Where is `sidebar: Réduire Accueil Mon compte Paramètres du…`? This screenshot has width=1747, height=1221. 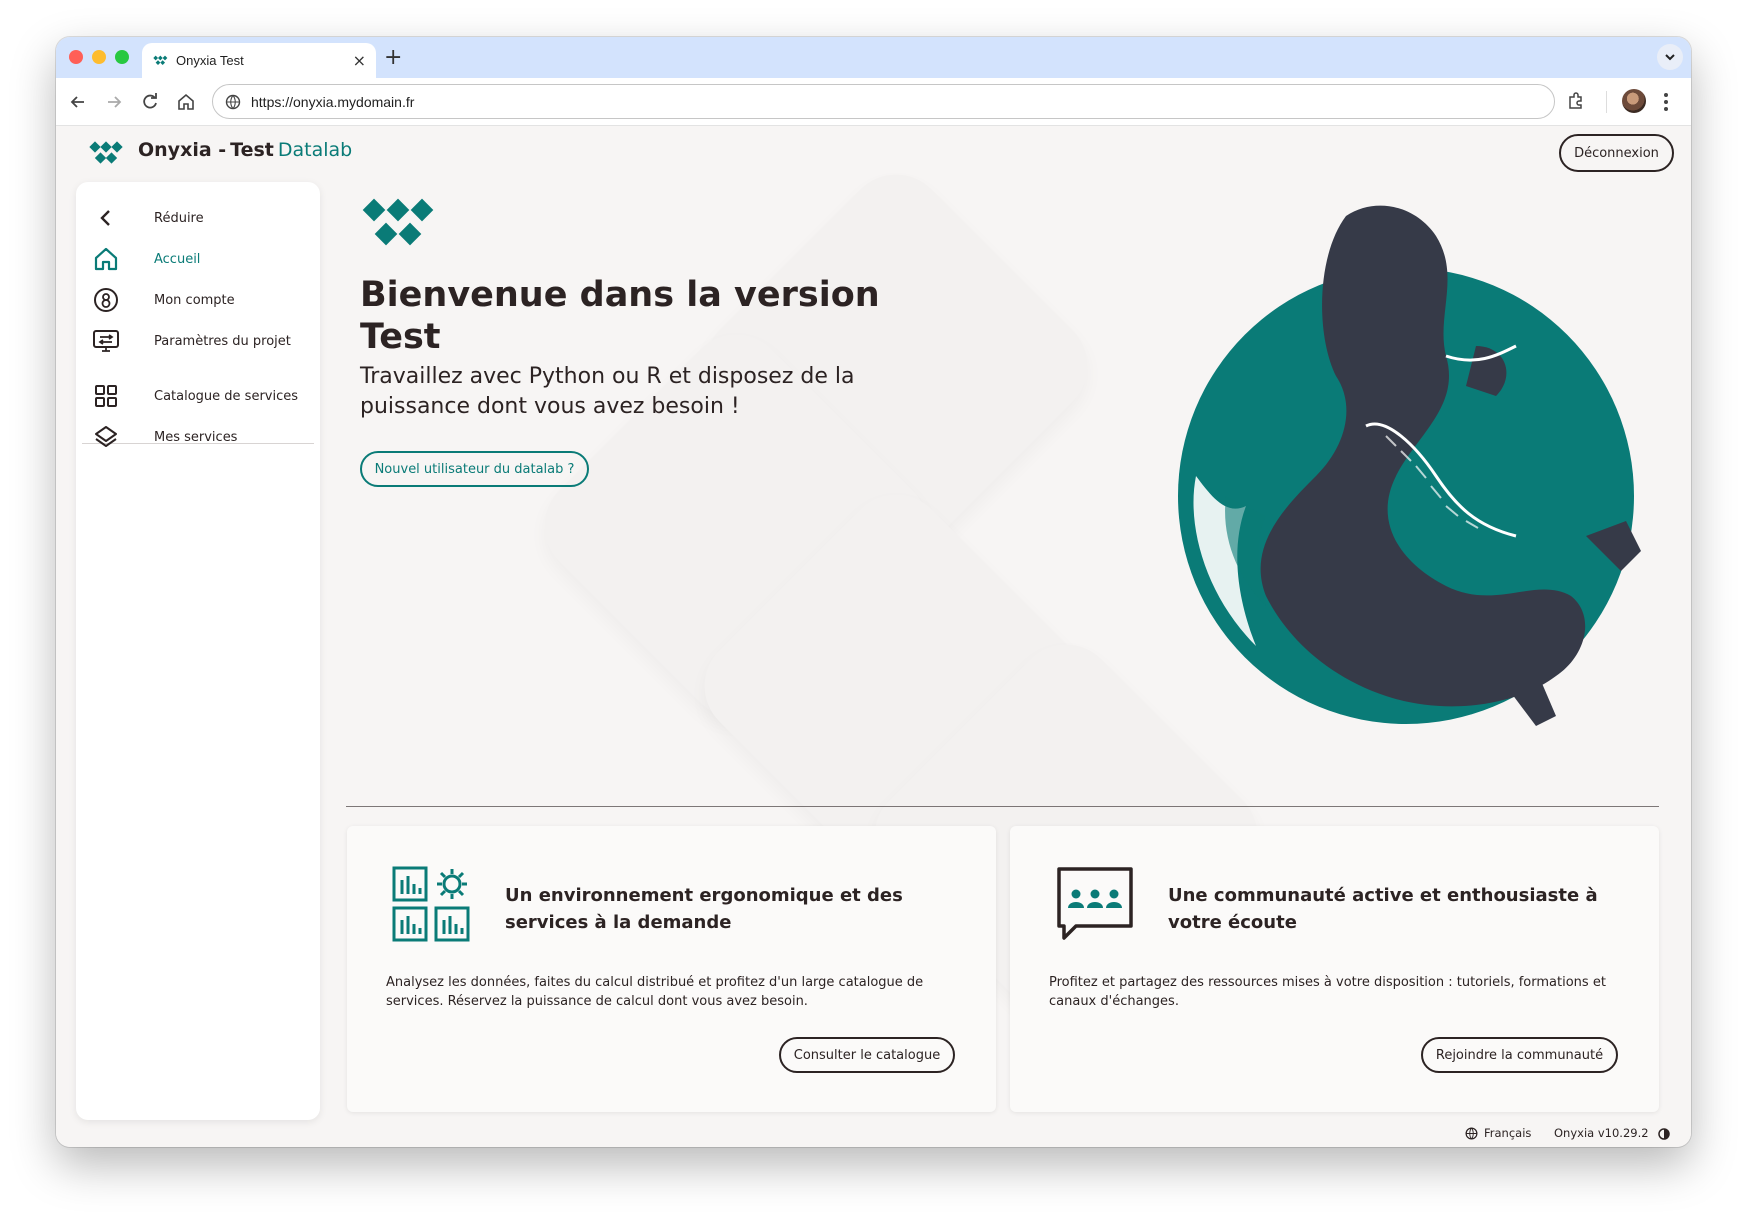 sidebar: Réduire Accueil Mon compte Paramètres du… is located at coordinates (198, 651).